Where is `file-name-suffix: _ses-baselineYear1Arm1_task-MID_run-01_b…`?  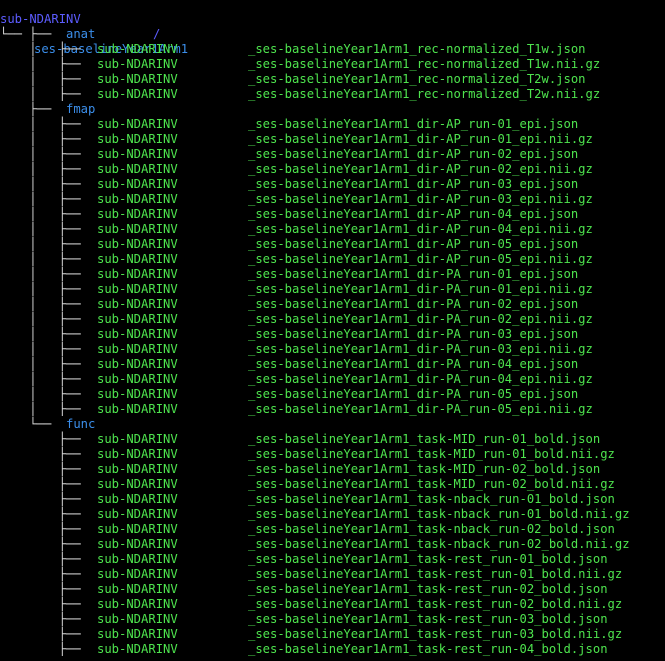
file-name-suffix: _ses-baselineYear1Arm1_task-MID_run-01_b… is located at coordinates (431, 454).